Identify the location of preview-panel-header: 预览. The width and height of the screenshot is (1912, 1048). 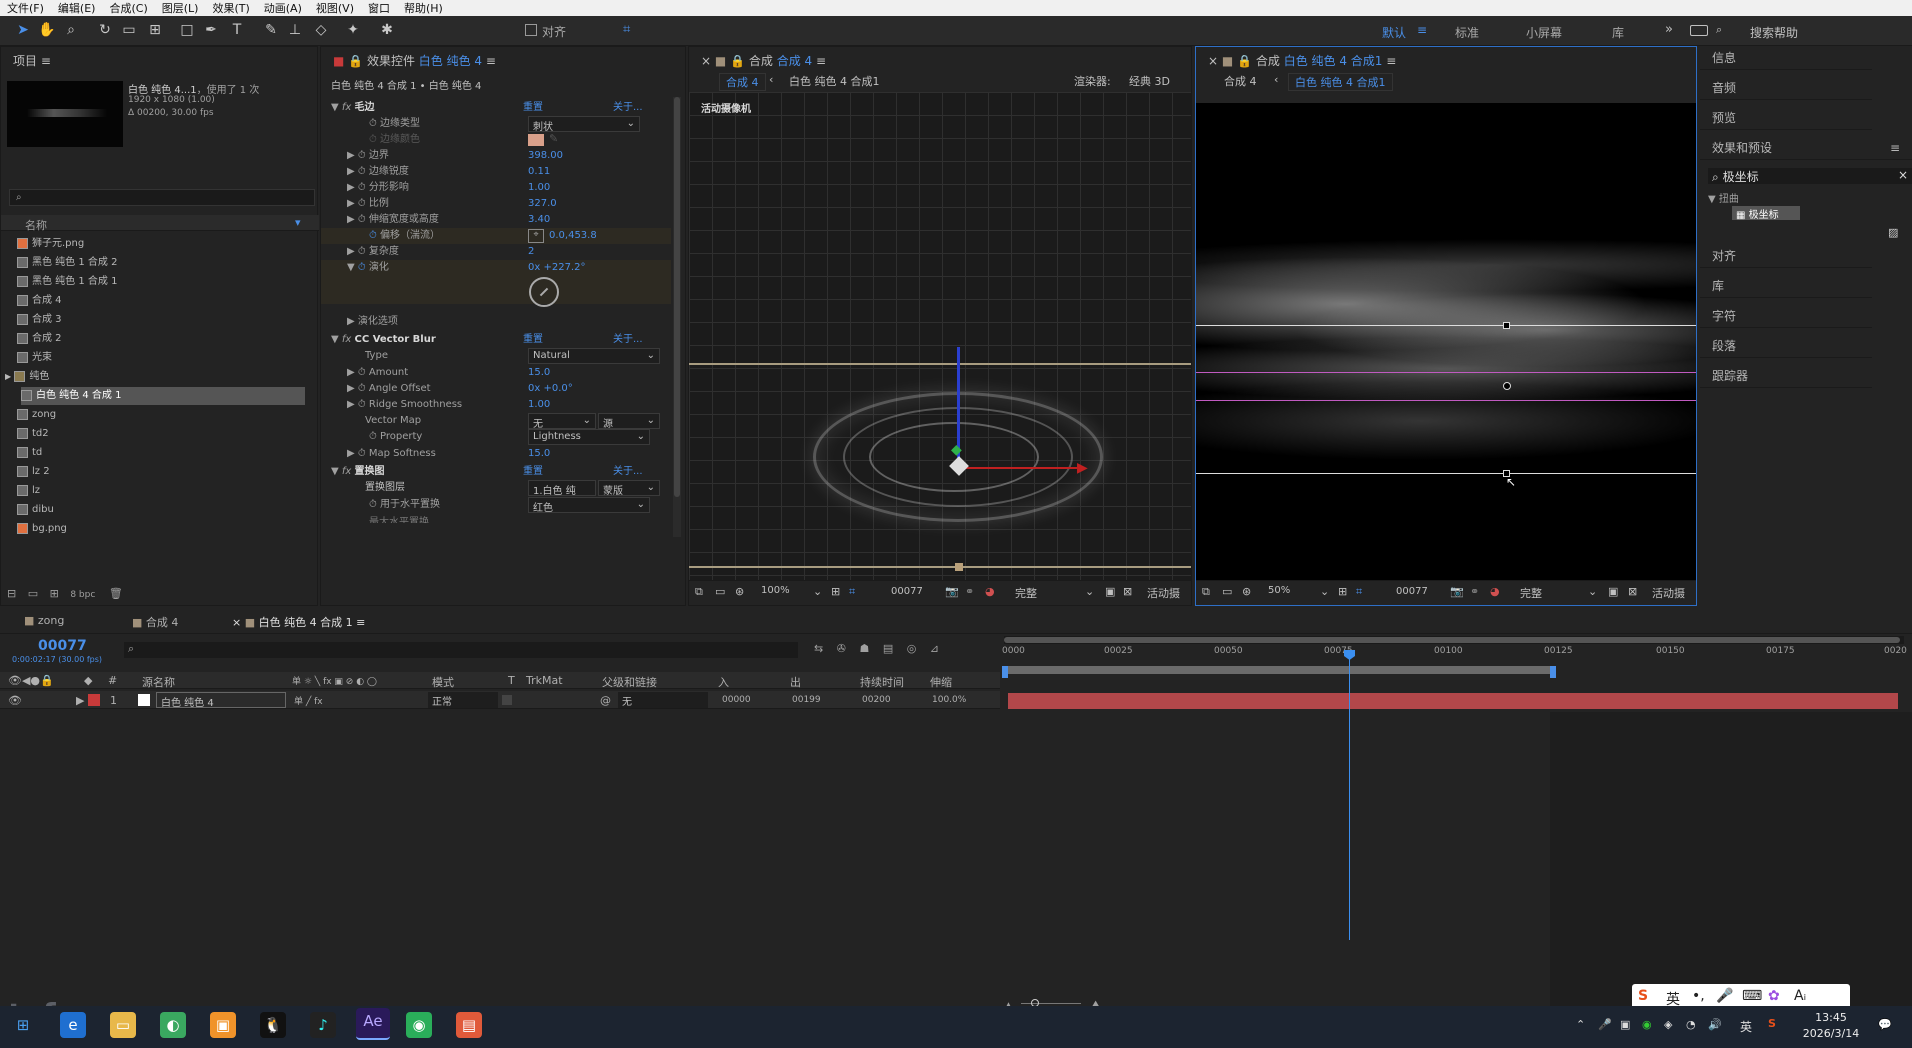
(1786, 118).